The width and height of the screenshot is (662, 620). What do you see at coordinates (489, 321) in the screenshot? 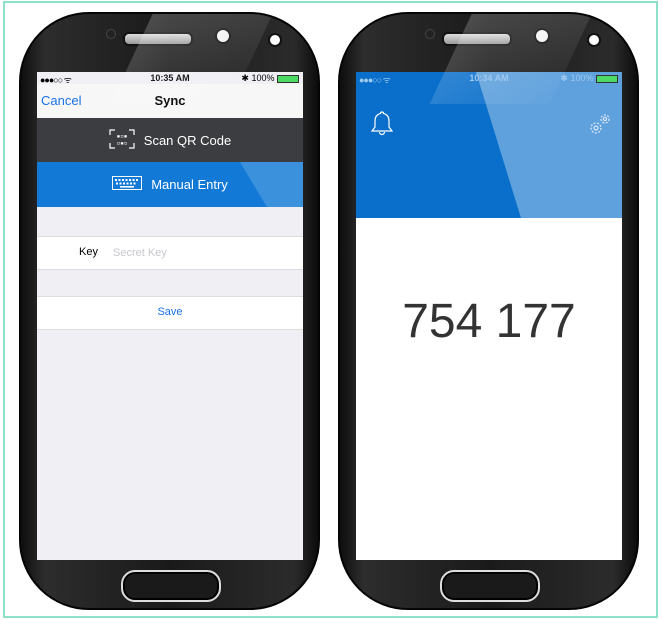
I see `verification-code: 754 177` at bounding box center [489, 321].